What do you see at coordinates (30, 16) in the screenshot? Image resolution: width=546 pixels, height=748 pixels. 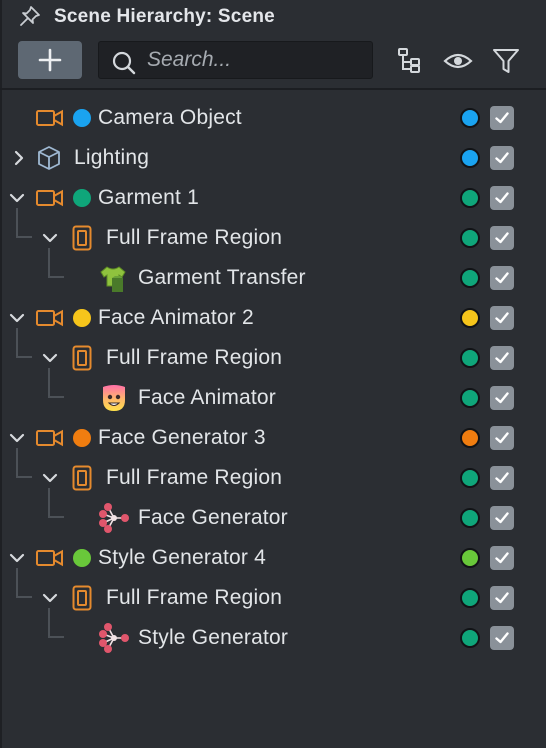 I see `pin-icon` at bounding box center [30, 16].